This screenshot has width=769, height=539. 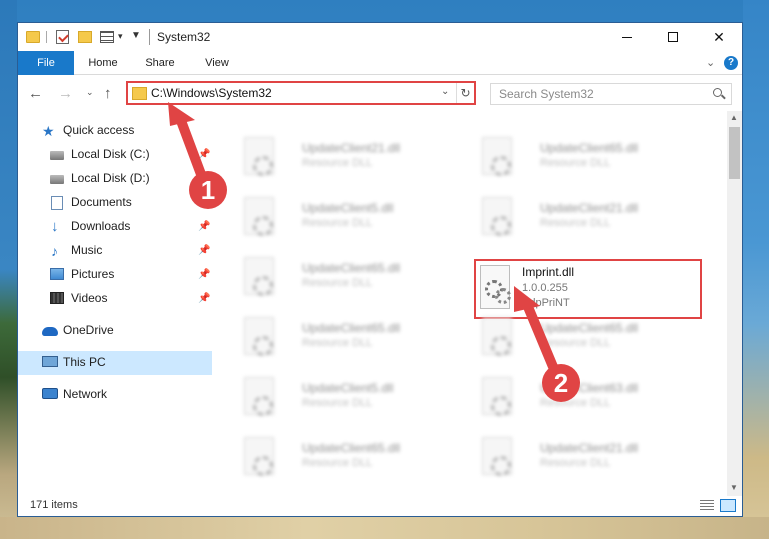 What do you see at coordinates (101, 202) in the screenshot?
I see `sidebar-item-label: Documents` at bounding box center [101, 202].